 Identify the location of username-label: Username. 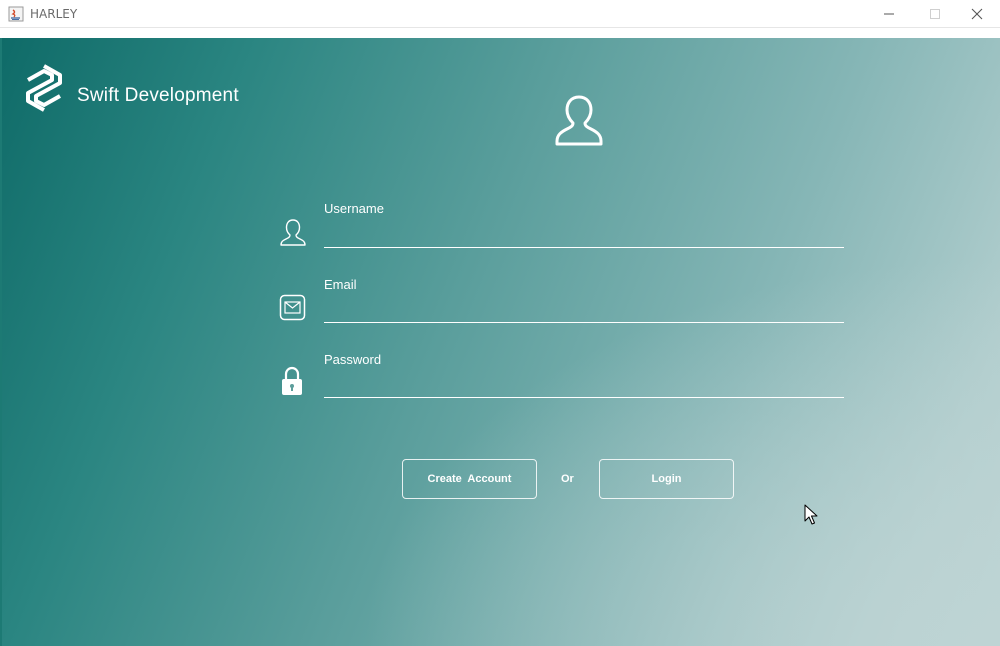
(354, 208).